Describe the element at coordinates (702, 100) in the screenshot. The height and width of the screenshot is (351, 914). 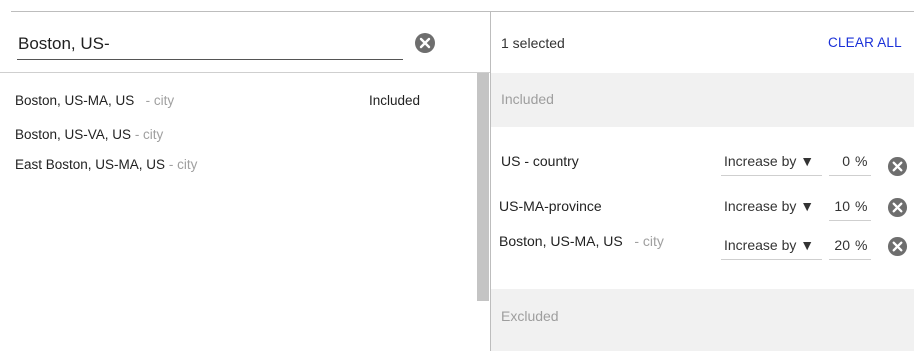
I see `included-section-header: Included` at that location.